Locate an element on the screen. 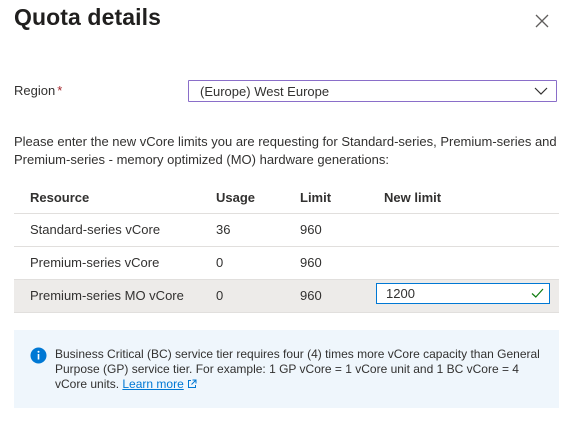 The image size is (577, 422). external-link-icon is located at coordinates (192, 384).